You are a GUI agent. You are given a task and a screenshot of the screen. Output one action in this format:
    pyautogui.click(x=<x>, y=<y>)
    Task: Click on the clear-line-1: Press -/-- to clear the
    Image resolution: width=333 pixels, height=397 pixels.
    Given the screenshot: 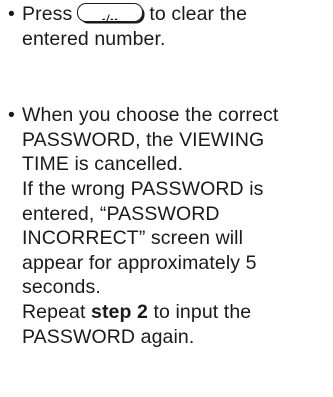 What is the action you would take?
    pyautogui.click(x=176, y=14)
    